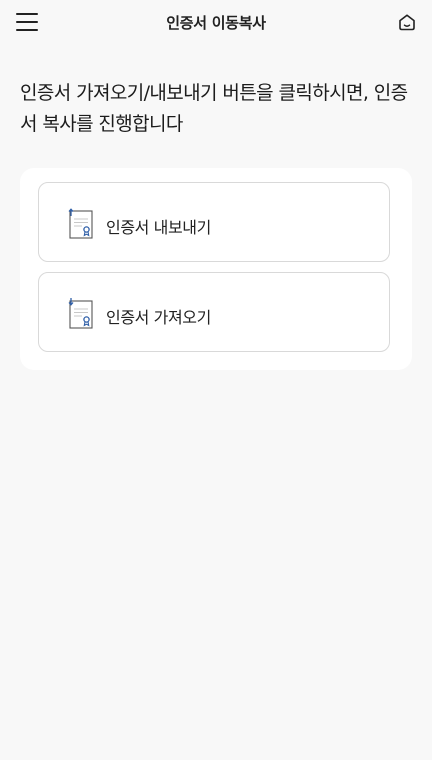 This screenshot has width=432, height=760. What do you see at coordinates (158, 227) in the screenshot?
I see `export-certificate-label: 인증서 내보내기` at bounding box center [158, 227].